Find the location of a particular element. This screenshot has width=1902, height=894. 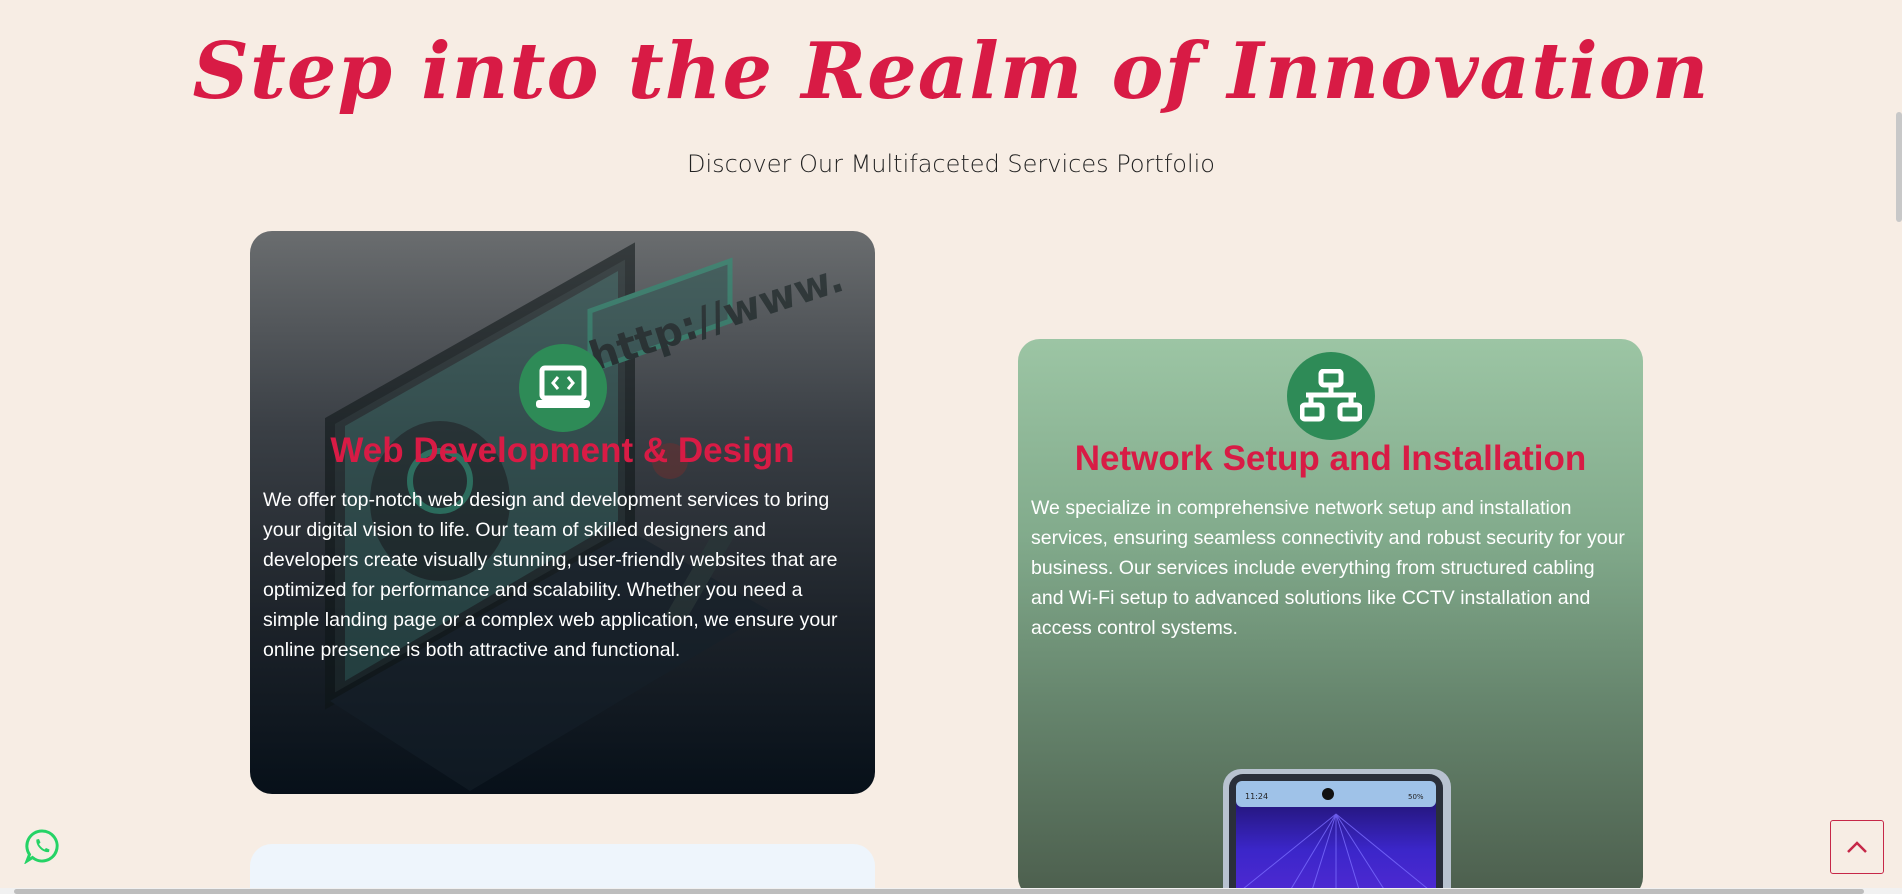

phone-illustration: 11:24 50% is located at coordinates (1337, 831).